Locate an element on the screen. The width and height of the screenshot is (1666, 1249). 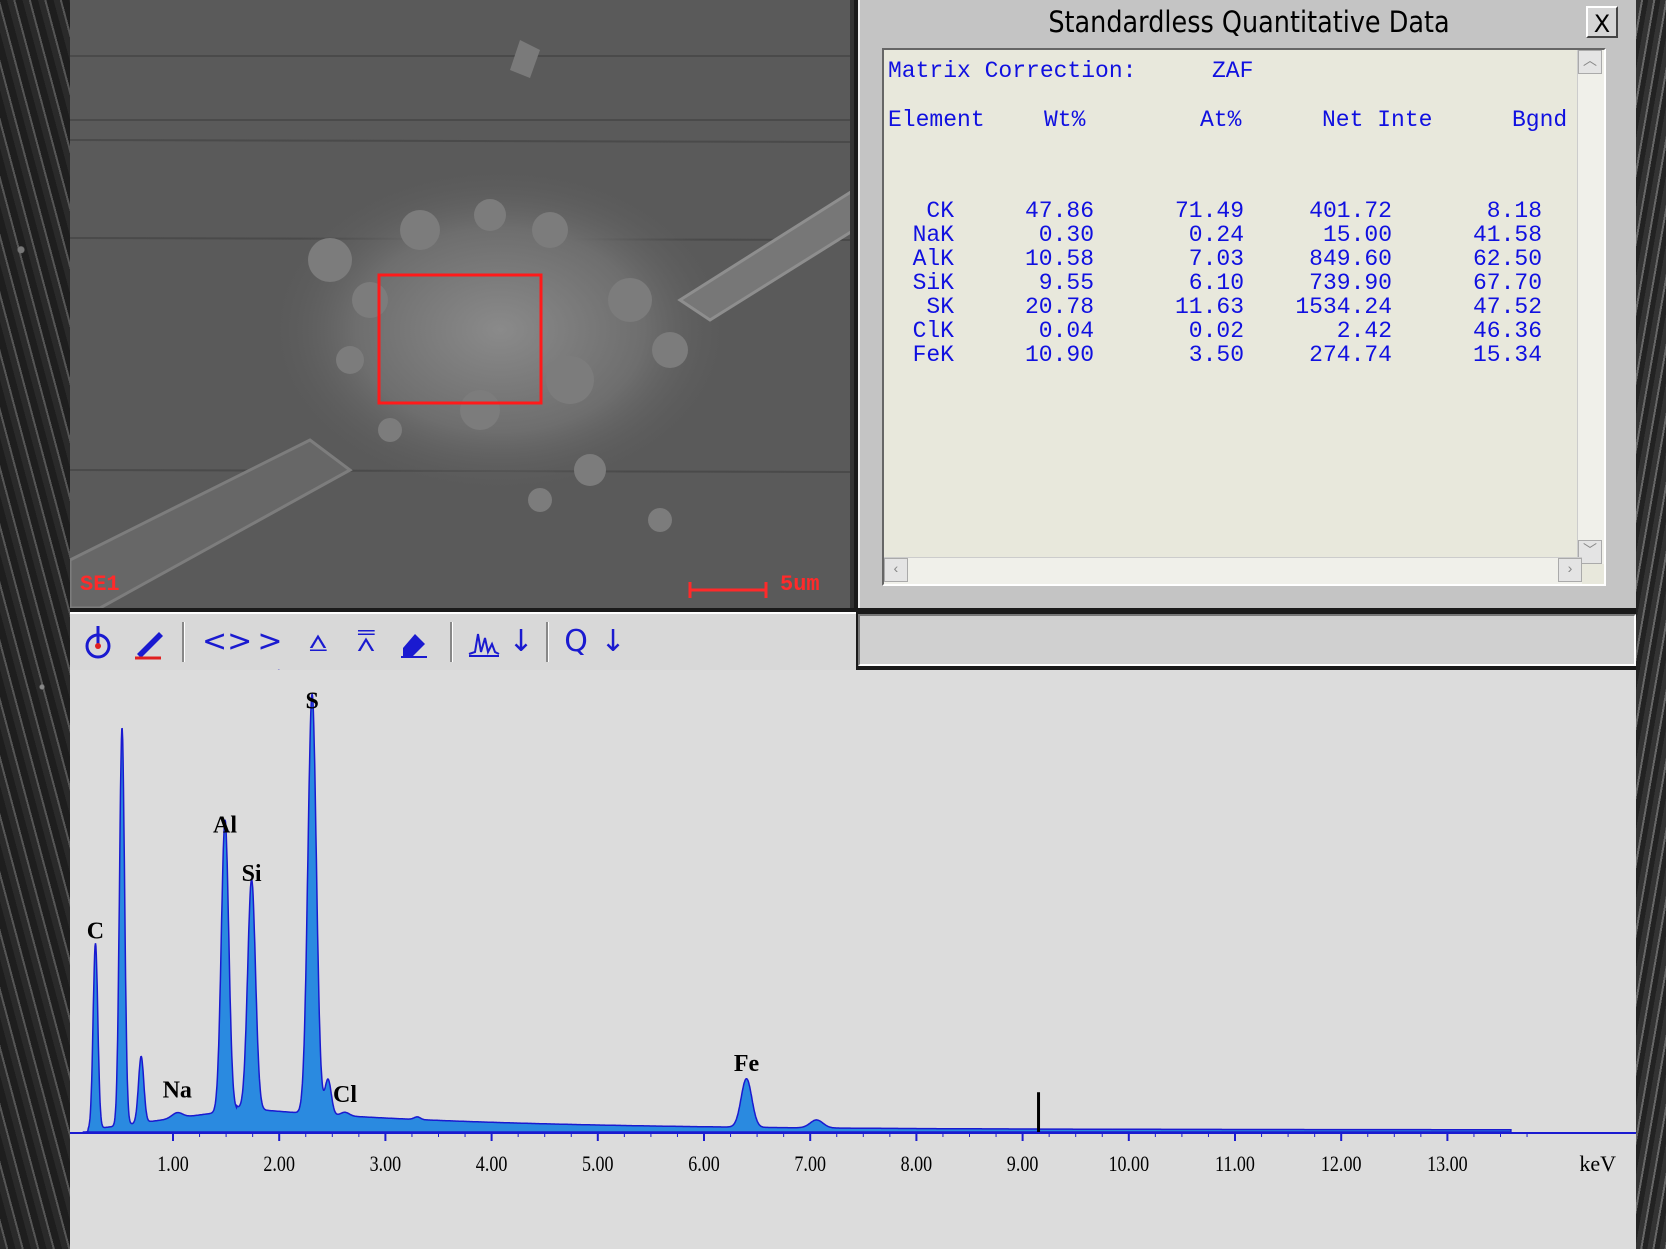
value-cell: 739.90 is located at coordinates (1350, 283).